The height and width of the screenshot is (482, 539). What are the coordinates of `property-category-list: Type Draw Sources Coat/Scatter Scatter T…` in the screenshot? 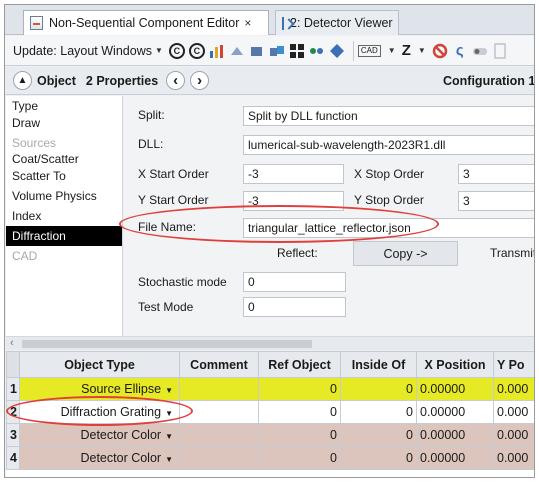 It's located at (64, 216).